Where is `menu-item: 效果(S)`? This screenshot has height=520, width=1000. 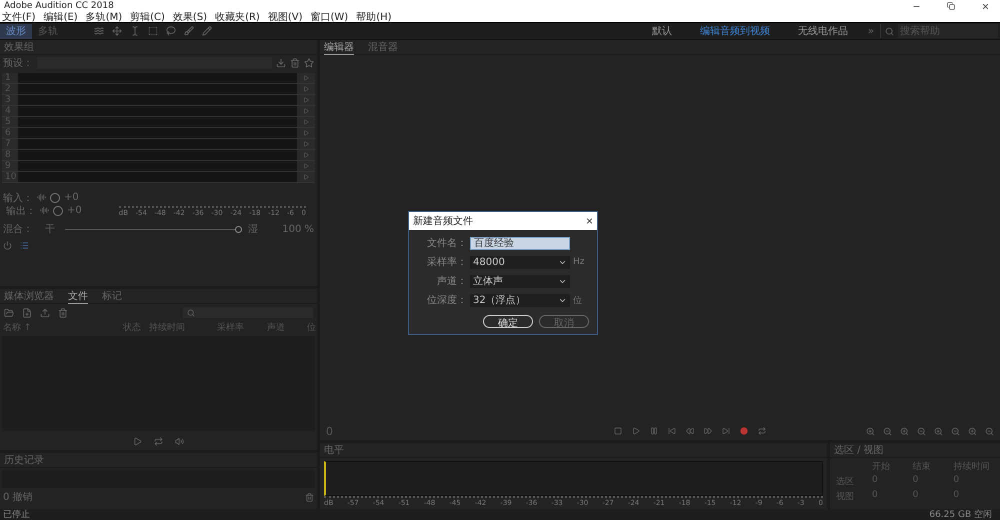 menu-item: 效果(S) is located at coordinates (190, 17).